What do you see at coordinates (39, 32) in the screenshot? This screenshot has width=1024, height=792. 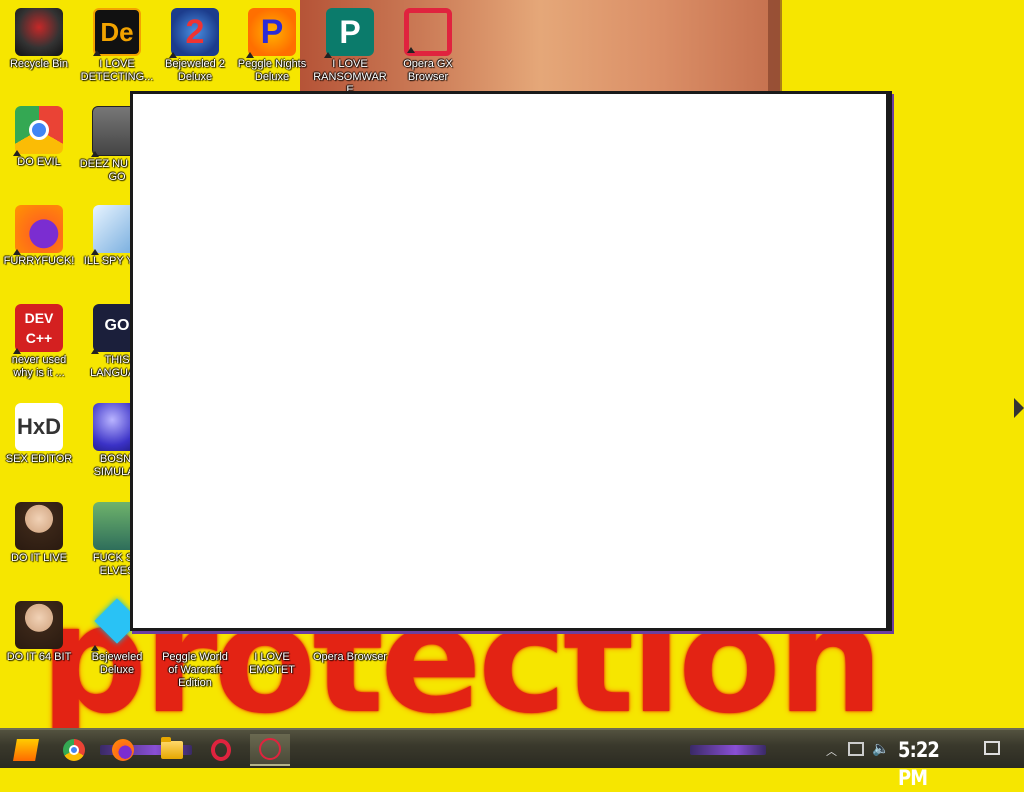 I see `recycle-bin-icon` at bounding box center [39, 32].